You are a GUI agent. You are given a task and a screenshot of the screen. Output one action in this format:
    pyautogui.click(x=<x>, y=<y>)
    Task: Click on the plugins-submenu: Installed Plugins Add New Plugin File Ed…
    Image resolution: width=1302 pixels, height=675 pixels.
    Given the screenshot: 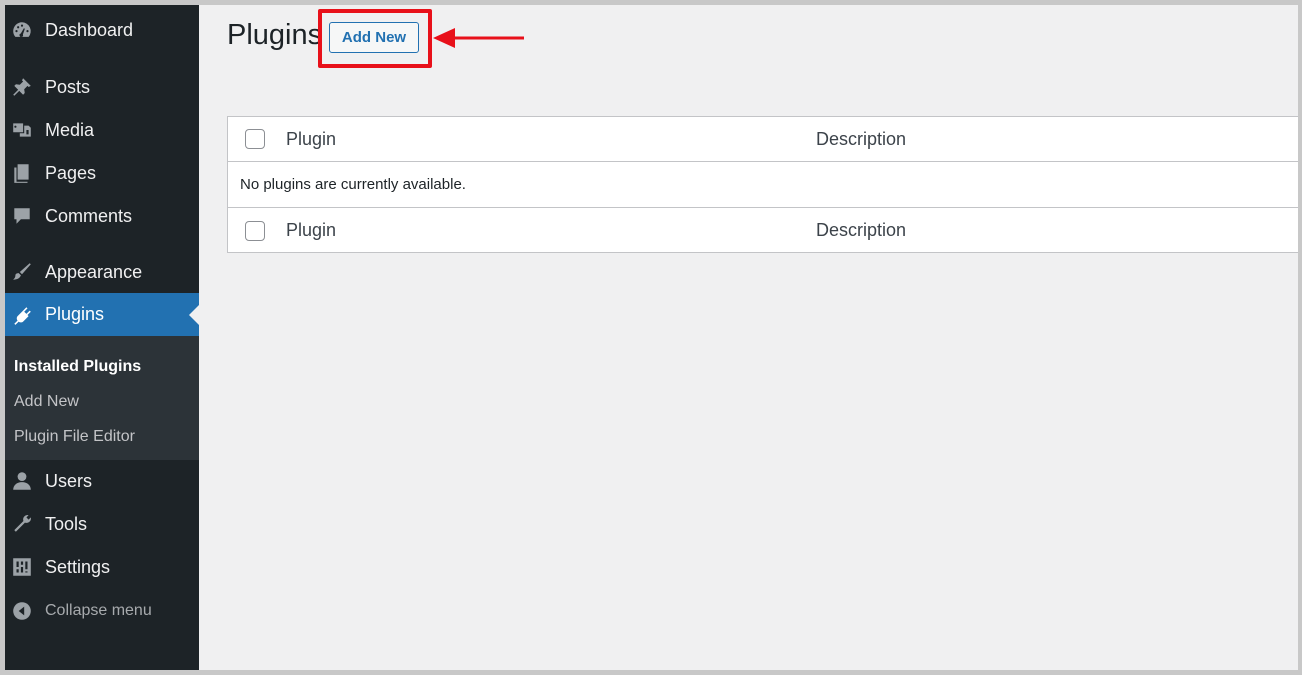 What is the action you would take?
    pyautogui.click(x=102, y=398)
    